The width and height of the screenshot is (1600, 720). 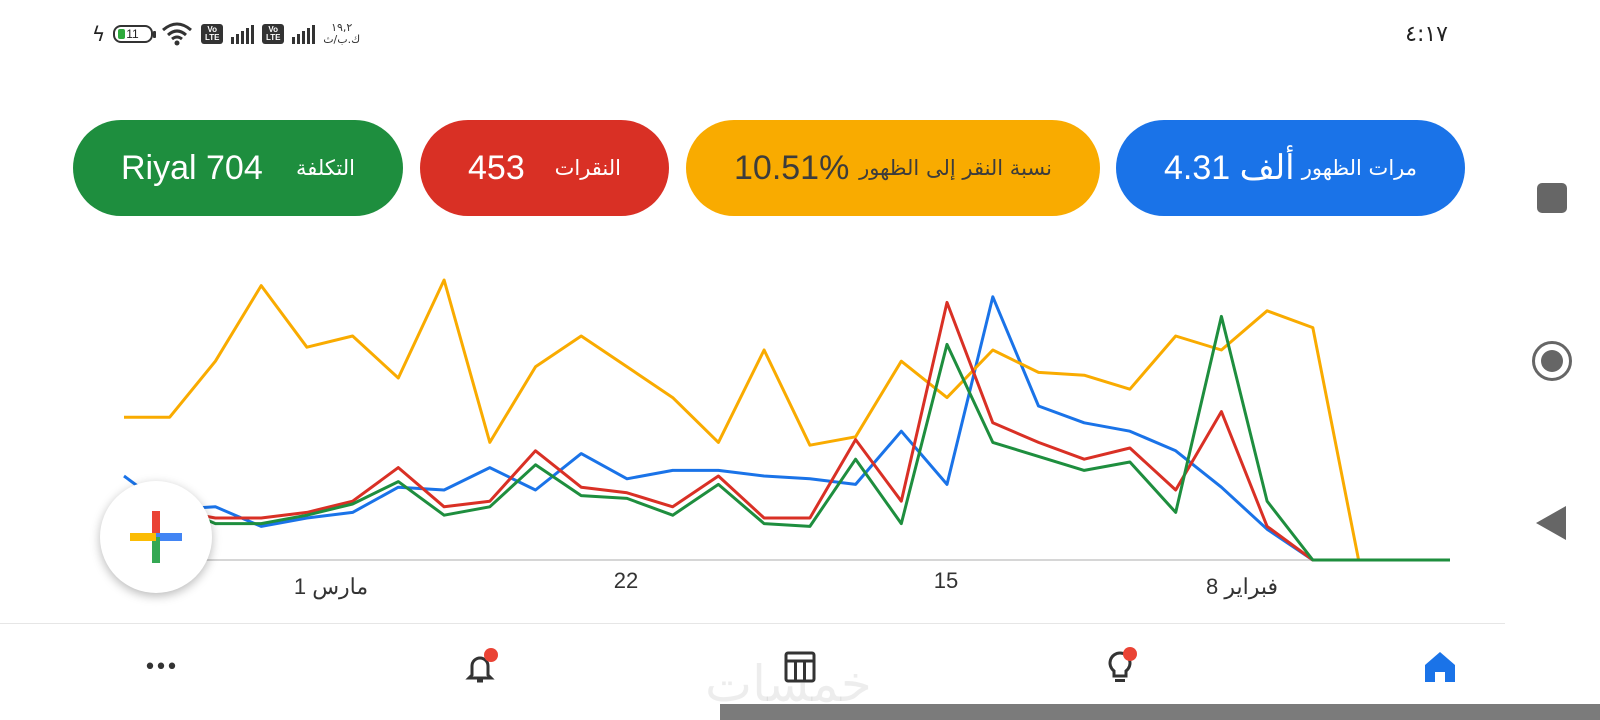 What do you see at coordinates (192, 167) in the screenshot?
I see `metric-value: Riyal 704` at bounding box center [192, 167].